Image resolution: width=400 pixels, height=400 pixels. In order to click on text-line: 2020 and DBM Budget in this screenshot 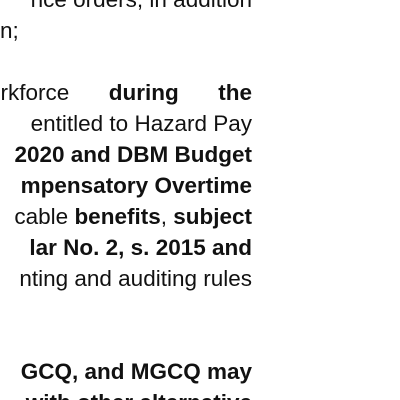, I will do `click(126, 154)`.